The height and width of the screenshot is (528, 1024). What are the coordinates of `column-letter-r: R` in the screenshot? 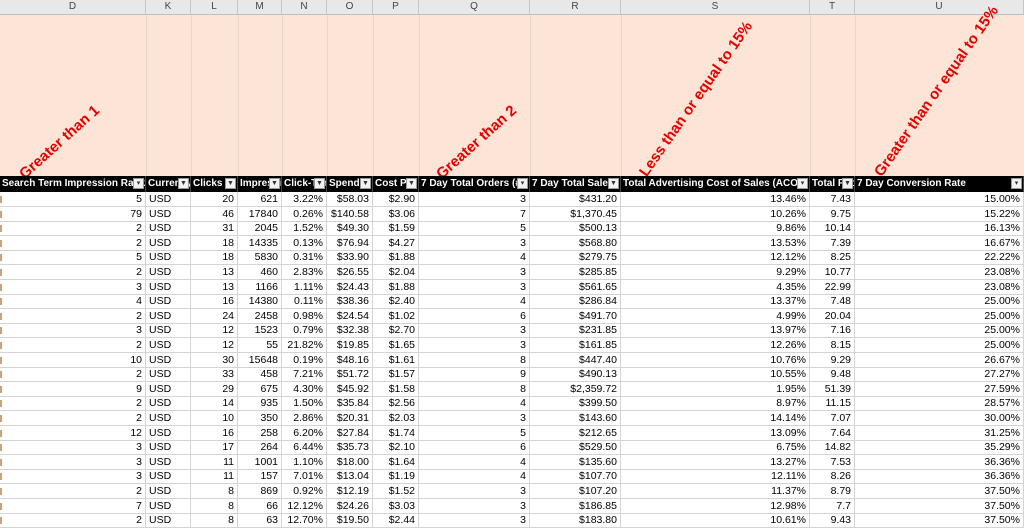 It's located at (575, 7).